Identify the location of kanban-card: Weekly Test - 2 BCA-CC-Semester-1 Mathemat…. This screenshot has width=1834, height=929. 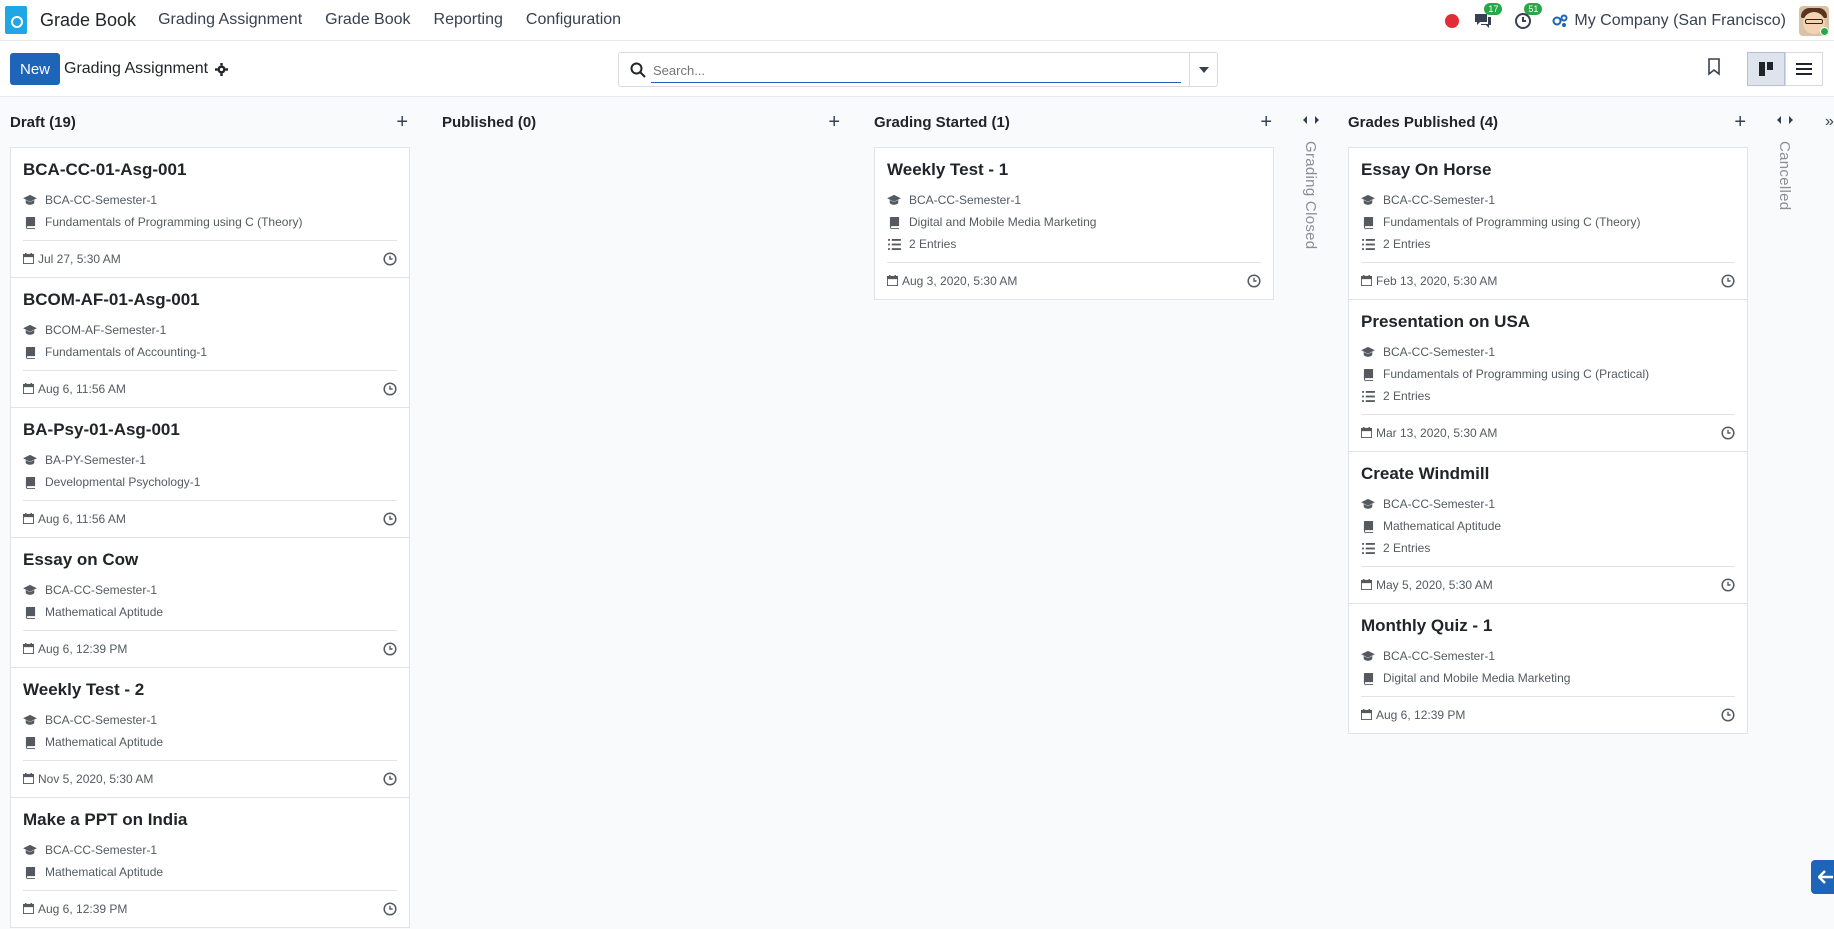
(210, 732).